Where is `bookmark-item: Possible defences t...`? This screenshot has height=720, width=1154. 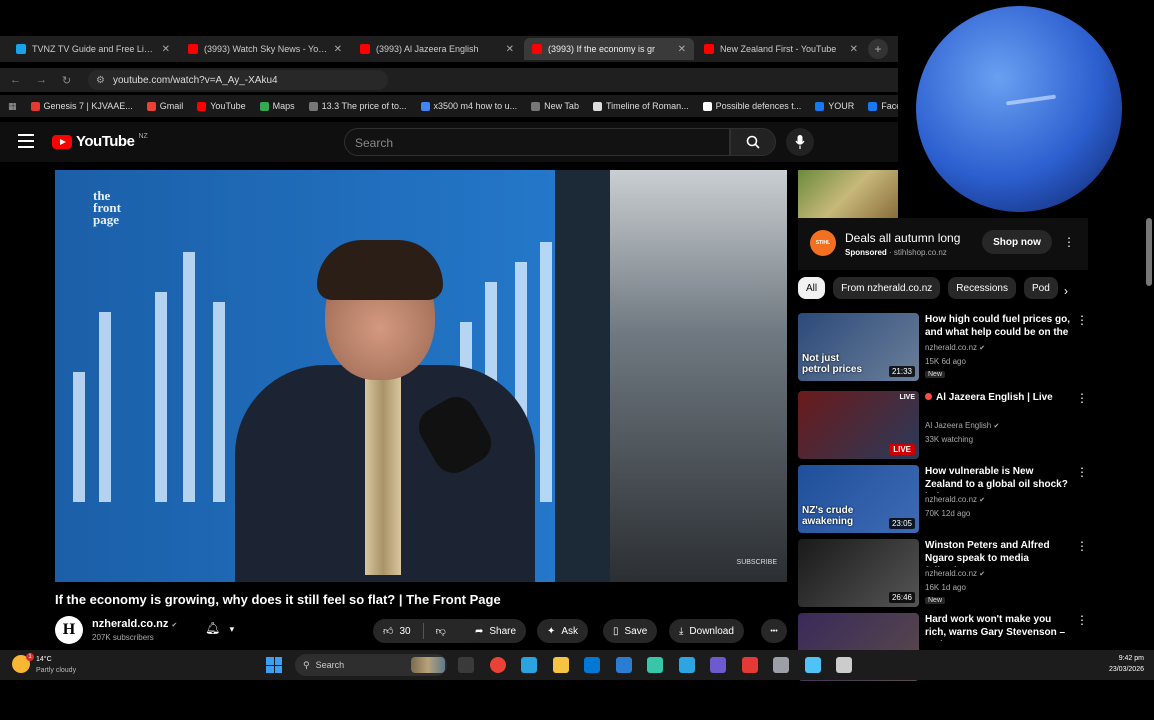 bookmark-item: Possible defences t... is located at coordinates (751, 106).